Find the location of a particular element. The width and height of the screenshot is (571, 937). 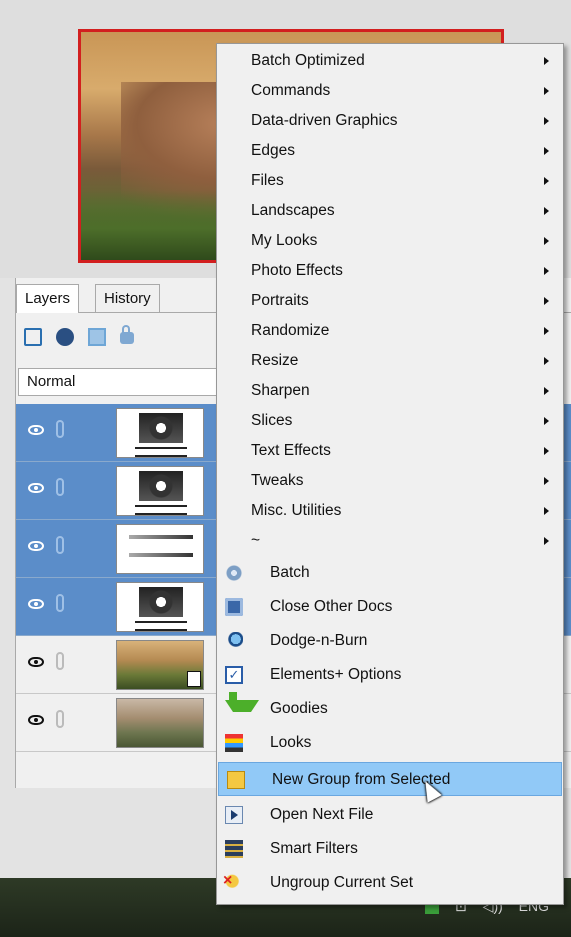

menu-submenu-resize: Resize is located at coordinates (390, 361).